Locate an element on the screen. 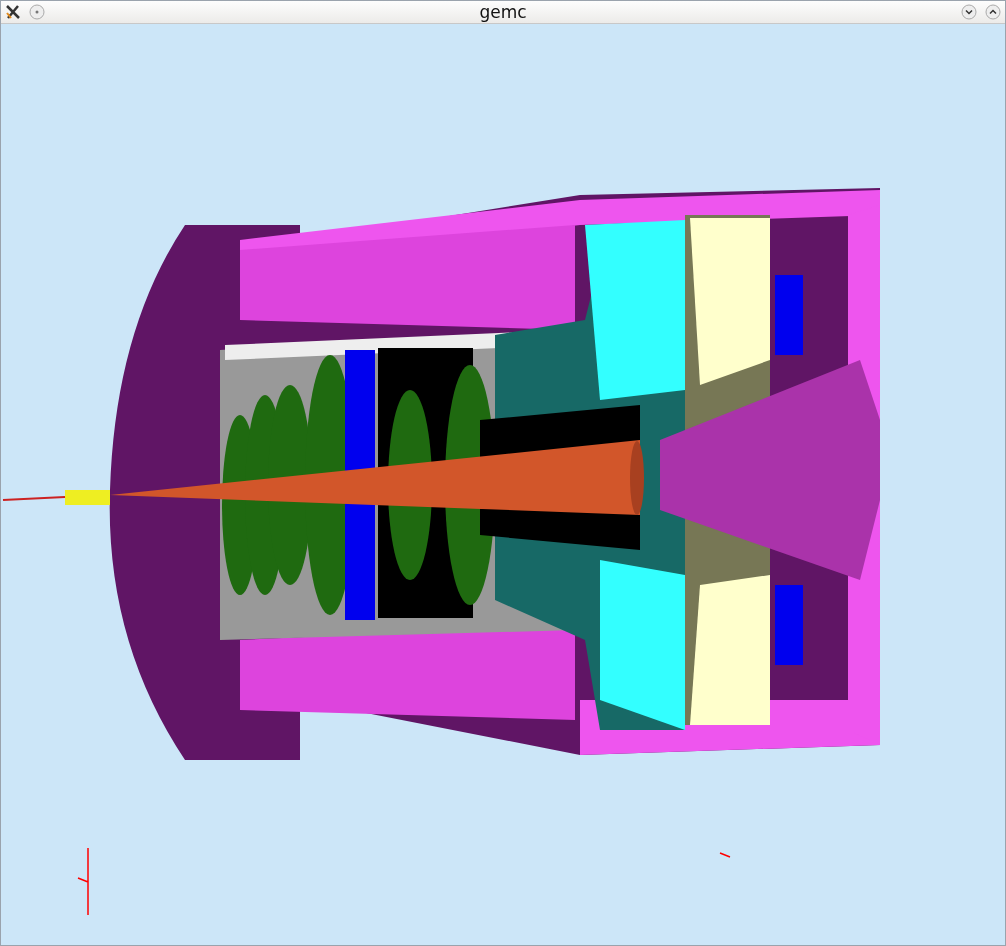  minimize-button is located at coordinates (969, 12).